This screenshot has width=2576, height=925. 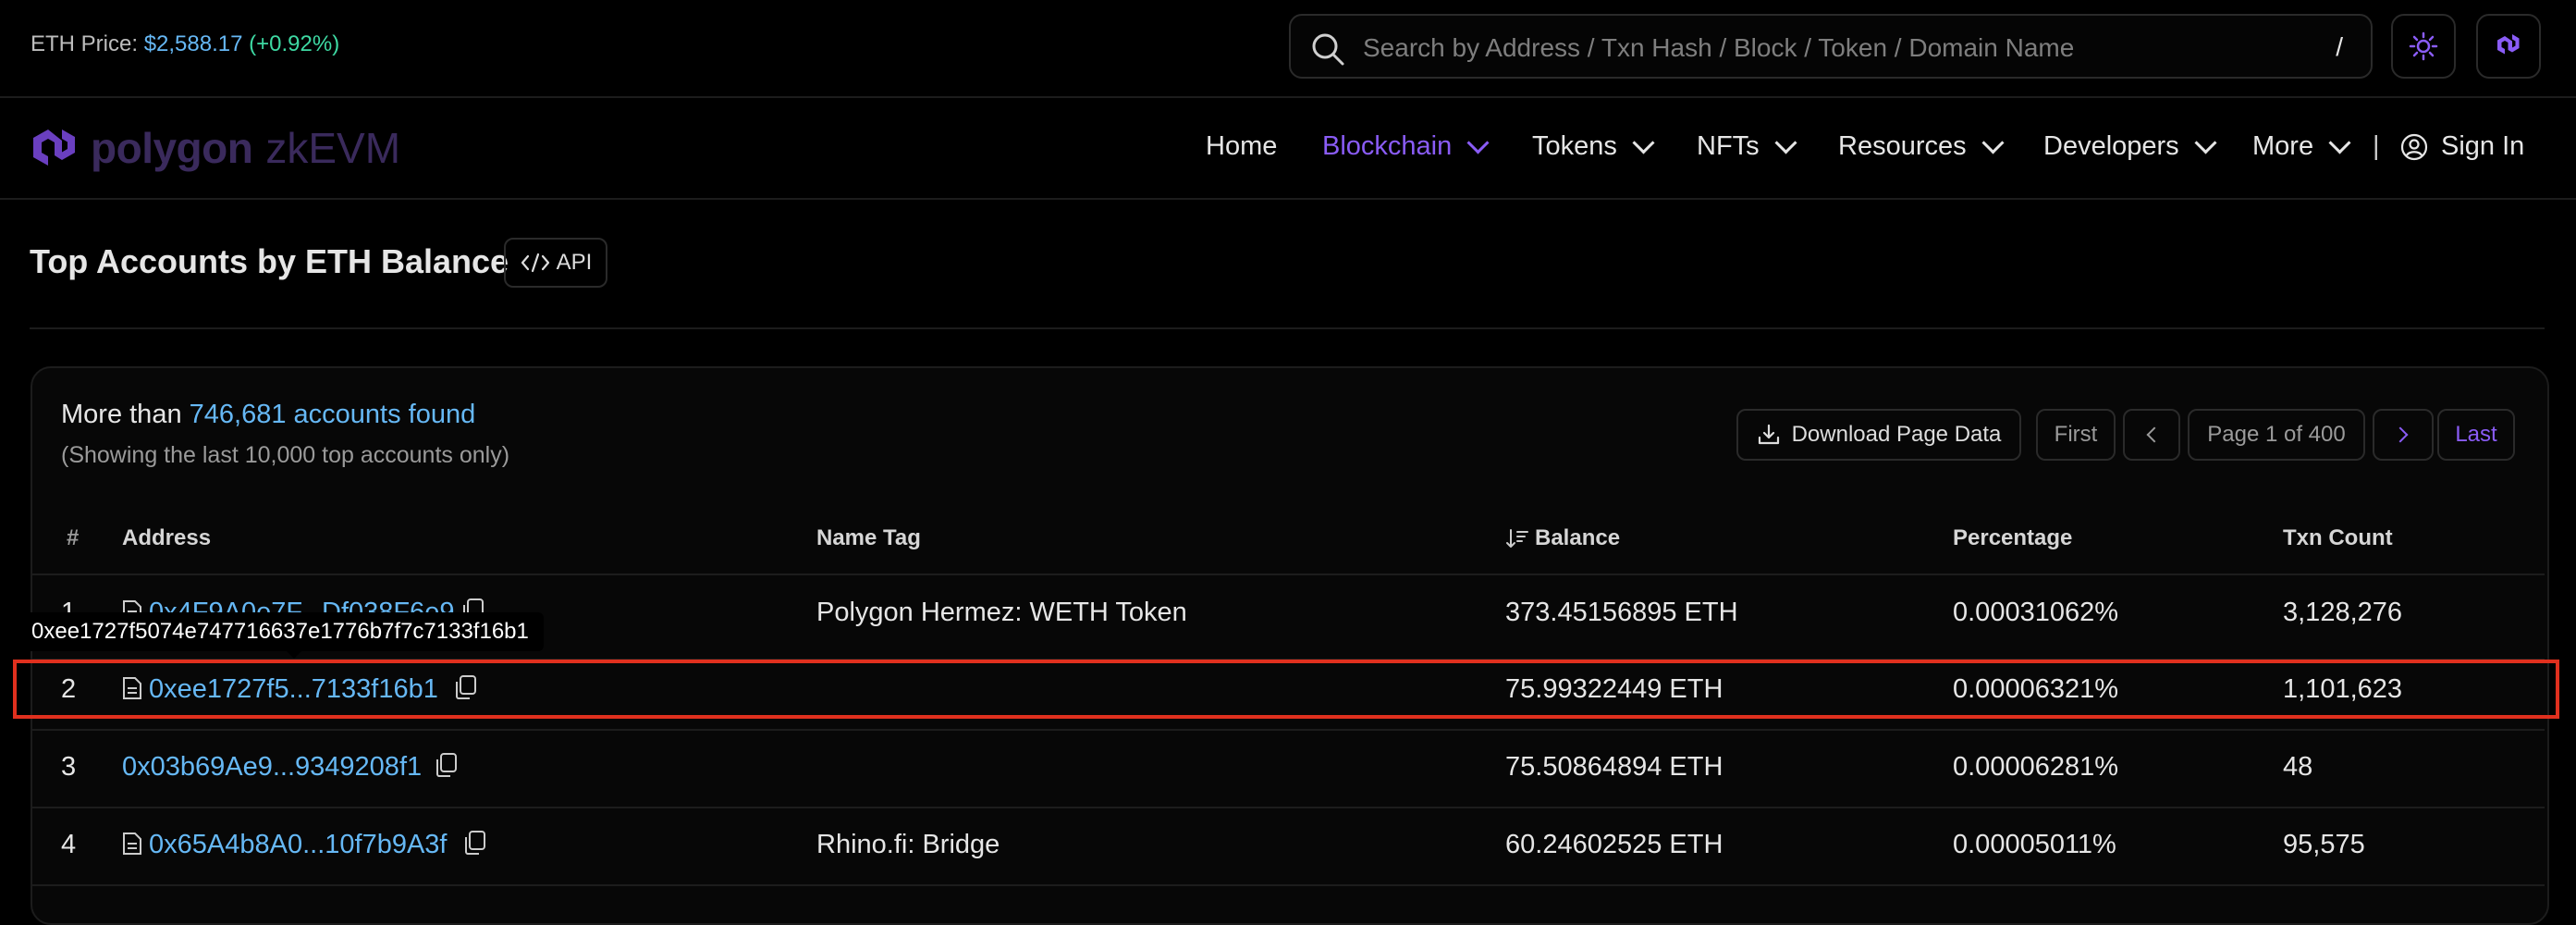 I want to click on site-logo: polygon zkEVM, so click(x=214, y=148).